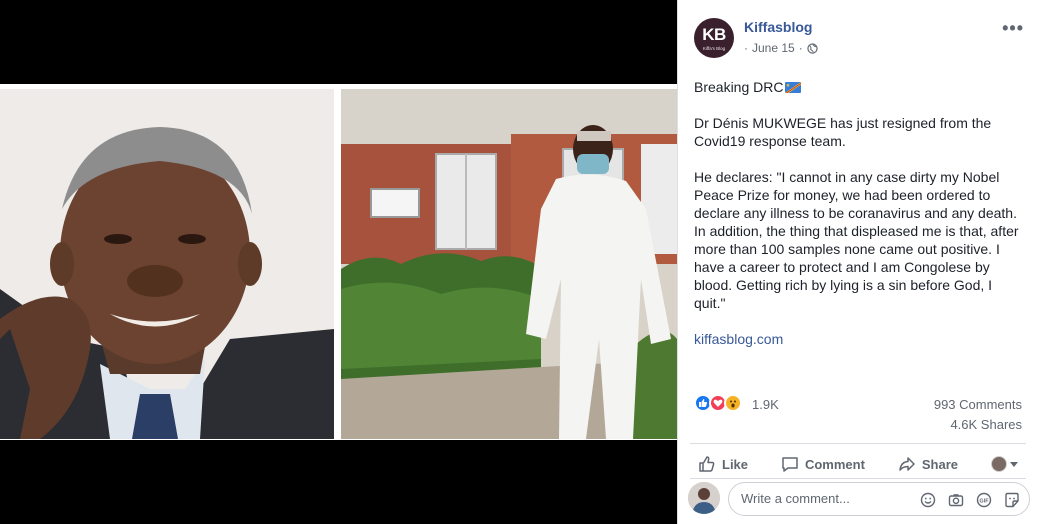 The width and height of the screenshot is (1037, 524). Describe the element at coordinates (907, 464) in the screenshot. I see `share-arrow-icon` at that location.